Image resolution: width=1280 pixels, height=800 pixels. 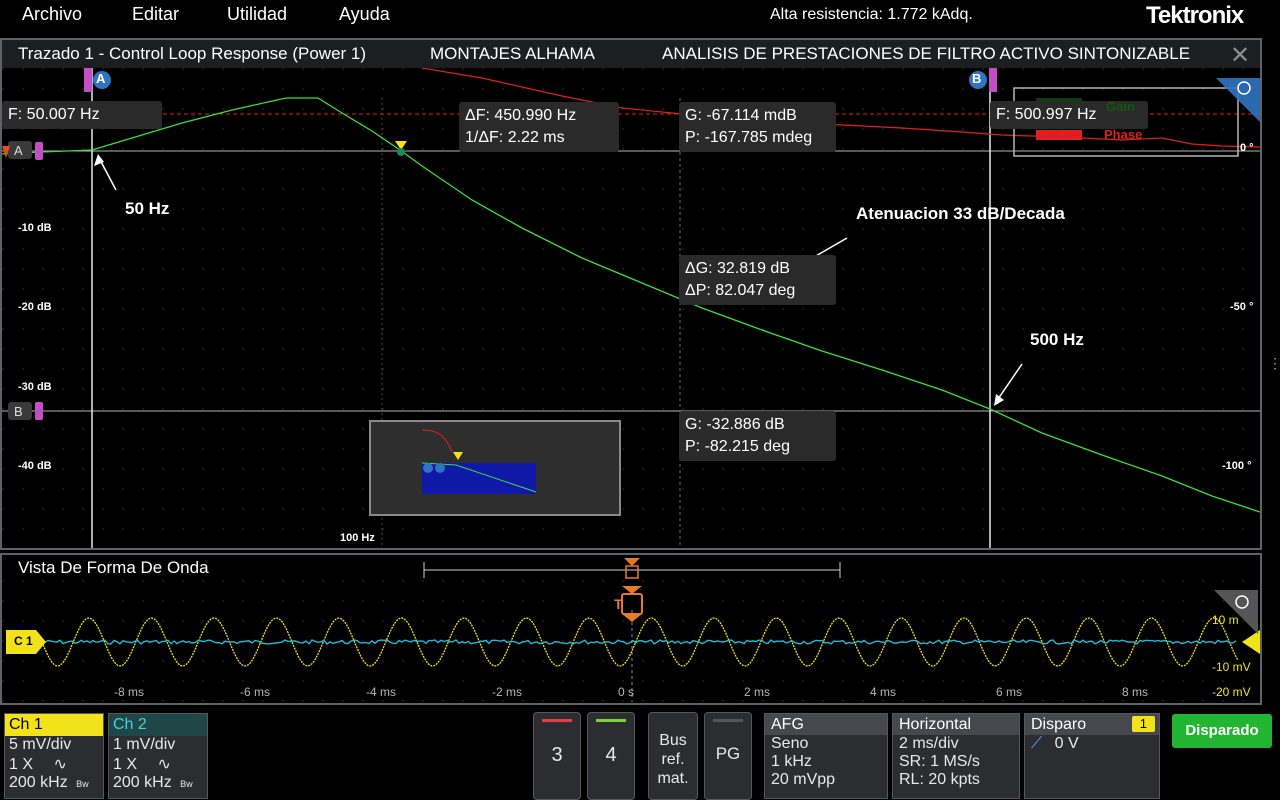 What do you see at coordinates (757, 280) in the screenshot?
I see `readout-delta-g: ΔG: 32.819 dB ΔP: 82.047 deg` at bounding box center [757, 280].